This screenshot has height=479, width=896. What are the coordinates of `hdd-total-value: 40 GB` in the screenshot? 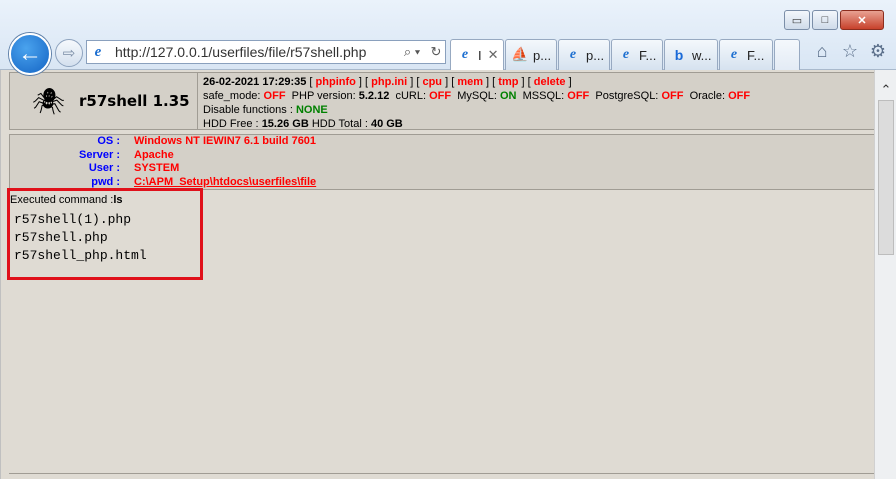 It's located at (386, 124).